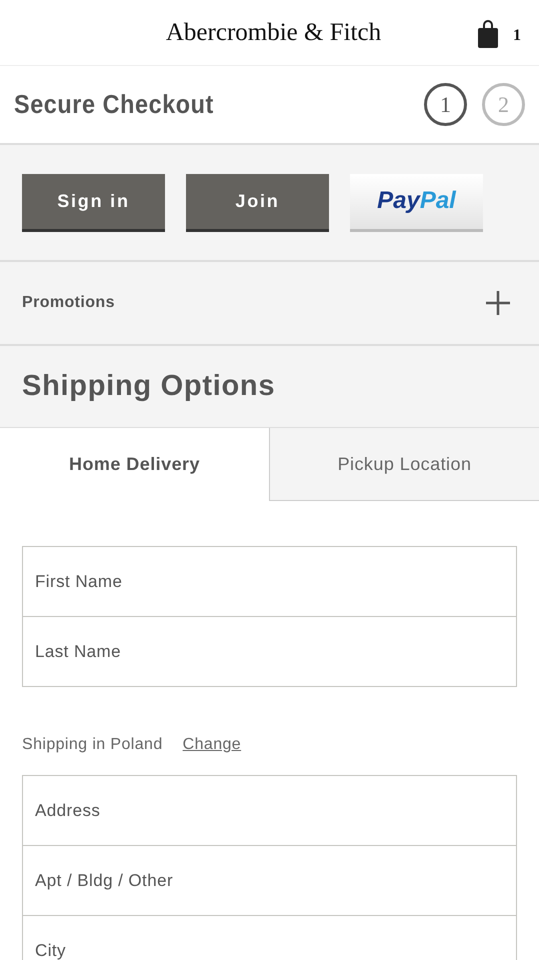  Describe the element at coordinates (149, 386) in the screenshot. I see `section-title: Shipping Options` at that location.